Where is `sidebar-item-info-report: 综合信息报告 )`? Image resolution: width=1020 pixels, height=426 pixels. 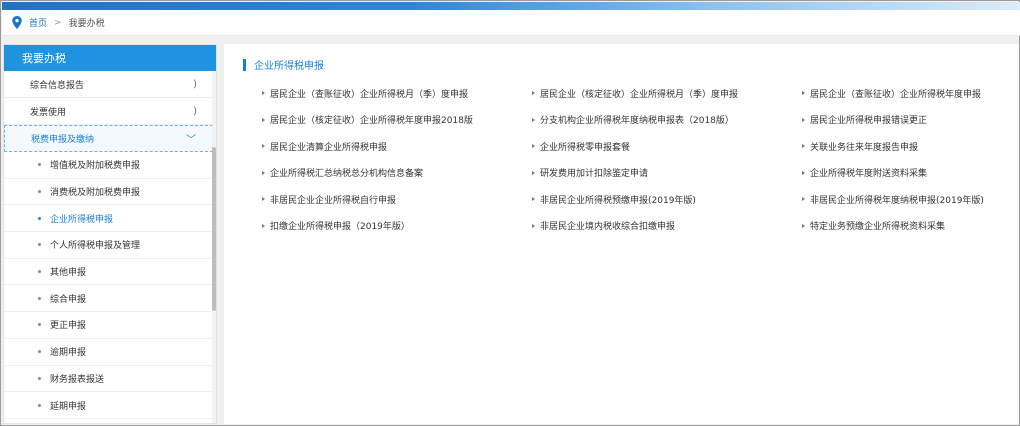 sidebar-item-info-report: 综合信息报告 ) is located at coordinates (108, 84).